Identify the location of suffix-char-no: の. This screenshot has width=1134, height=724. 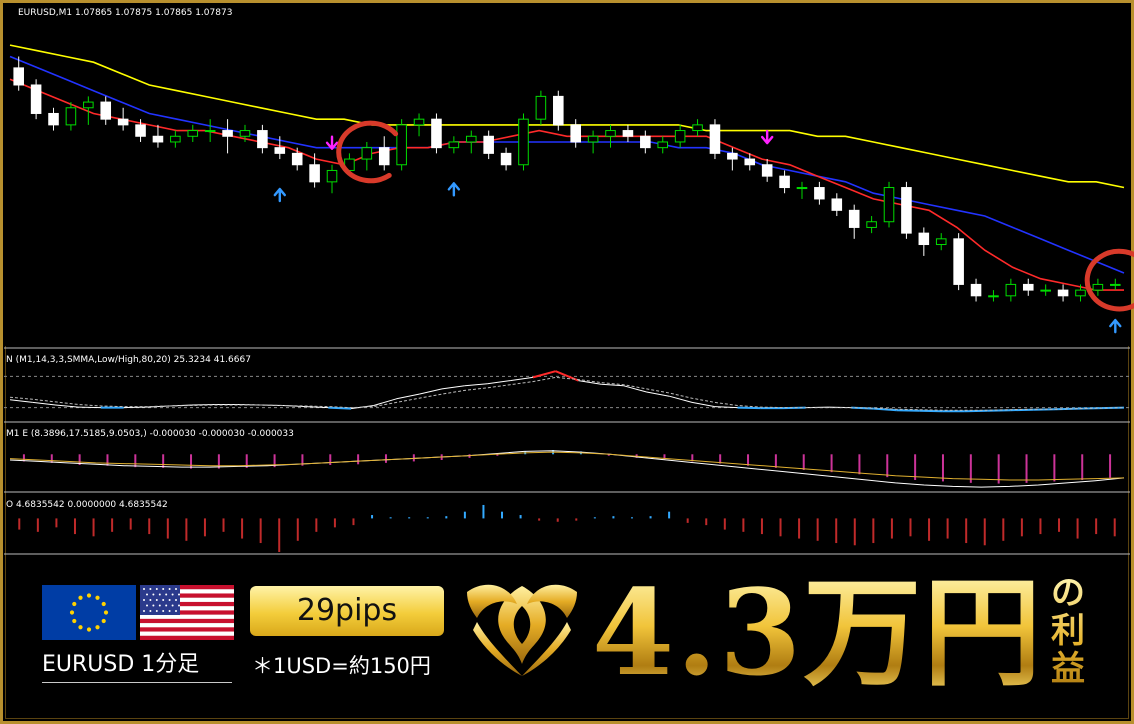
(1068, 593).